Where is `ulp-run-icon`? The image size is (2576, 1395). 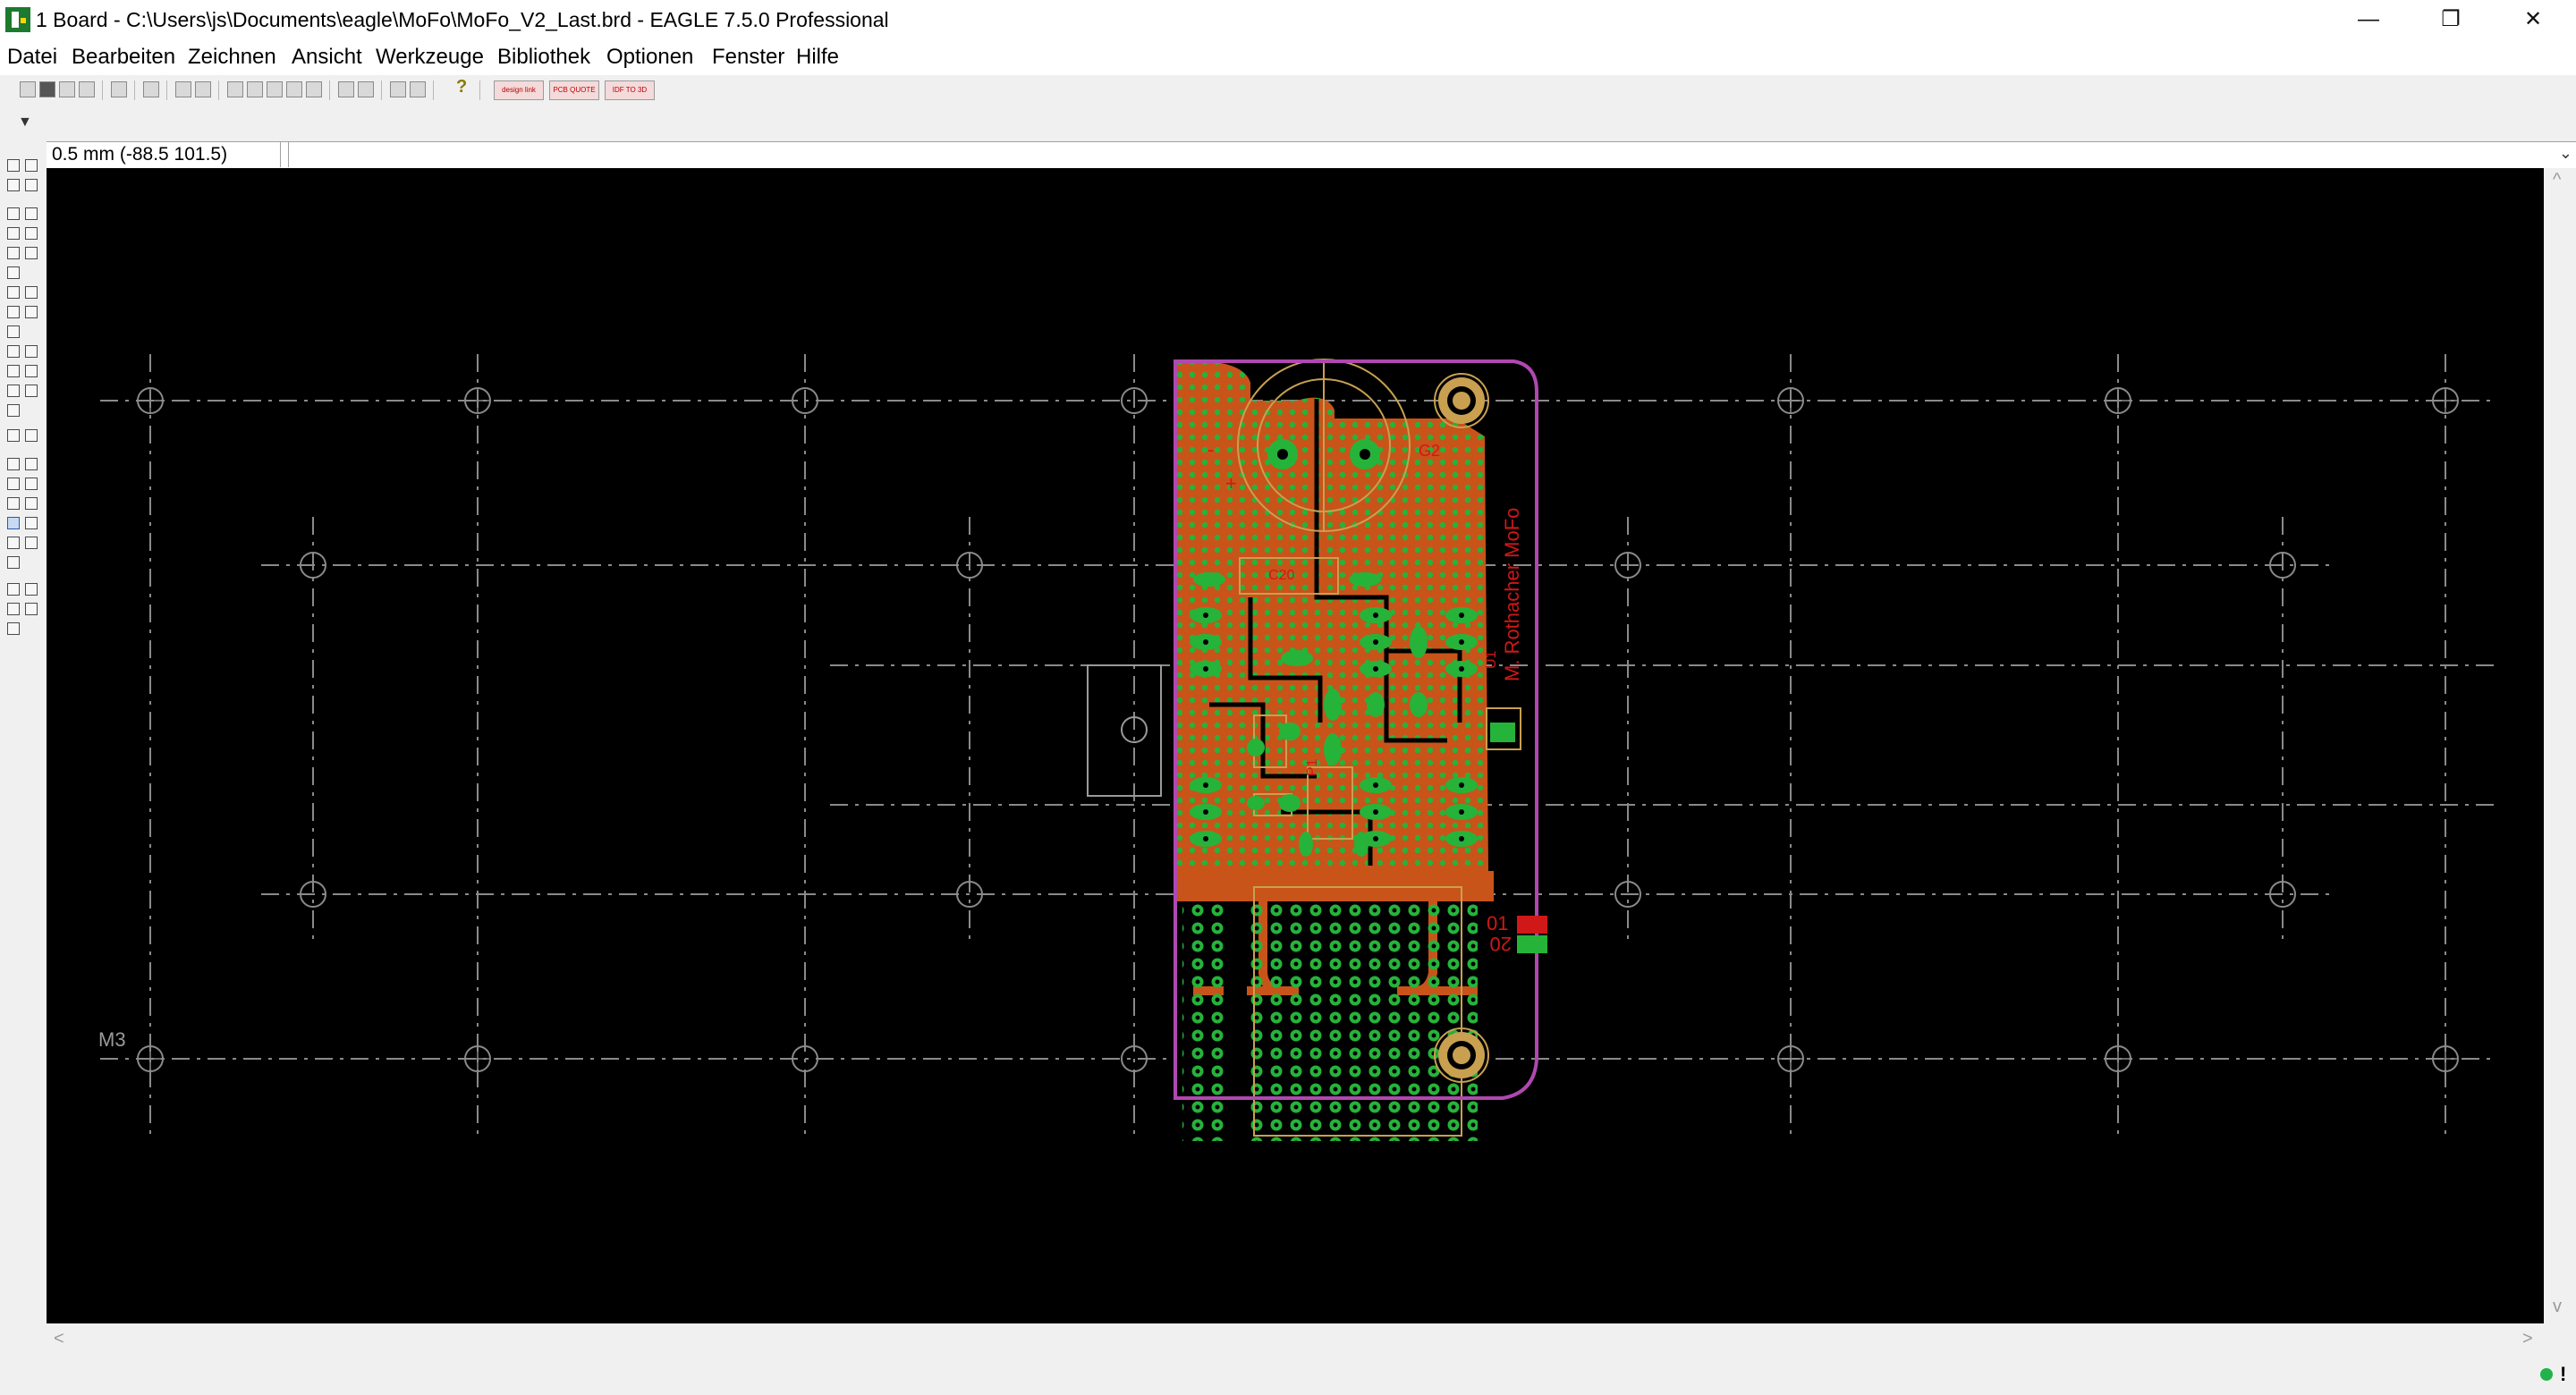 ulp-run-icon is located at coordinates (203, 89).